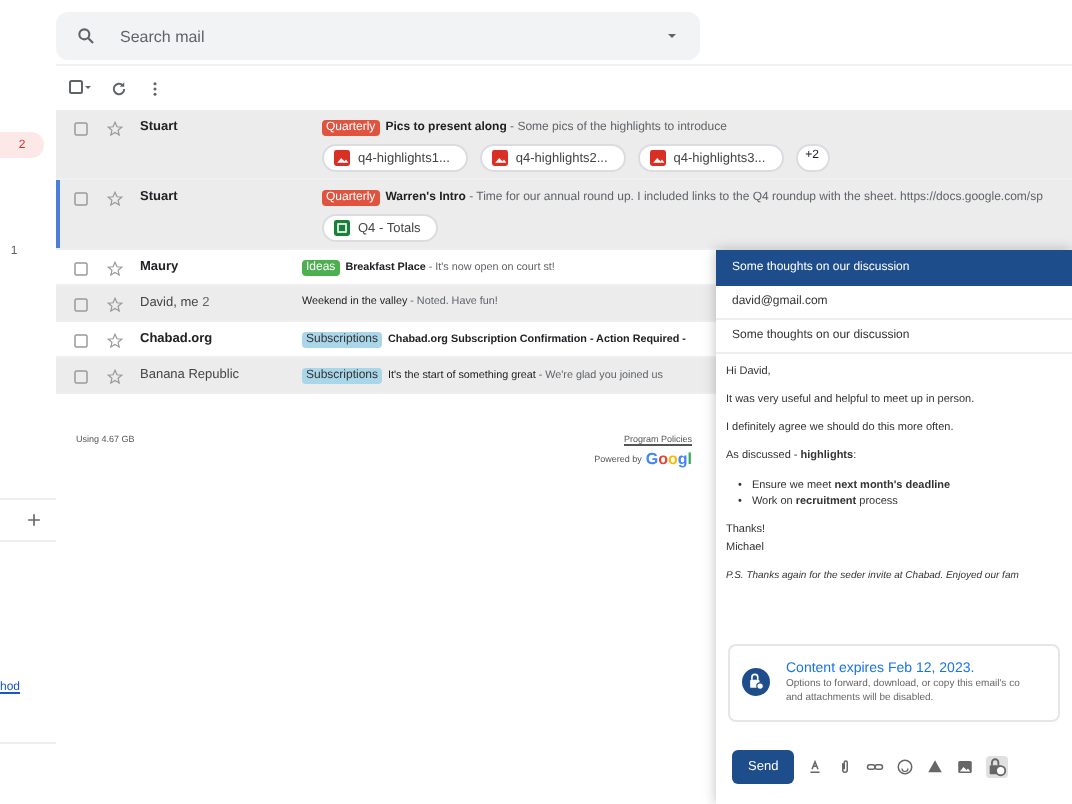 This screenshot has height=804, width=1072. Describe the element at coordinates (905, 767) in the screenshot. I see `emoji-icon` at that location.